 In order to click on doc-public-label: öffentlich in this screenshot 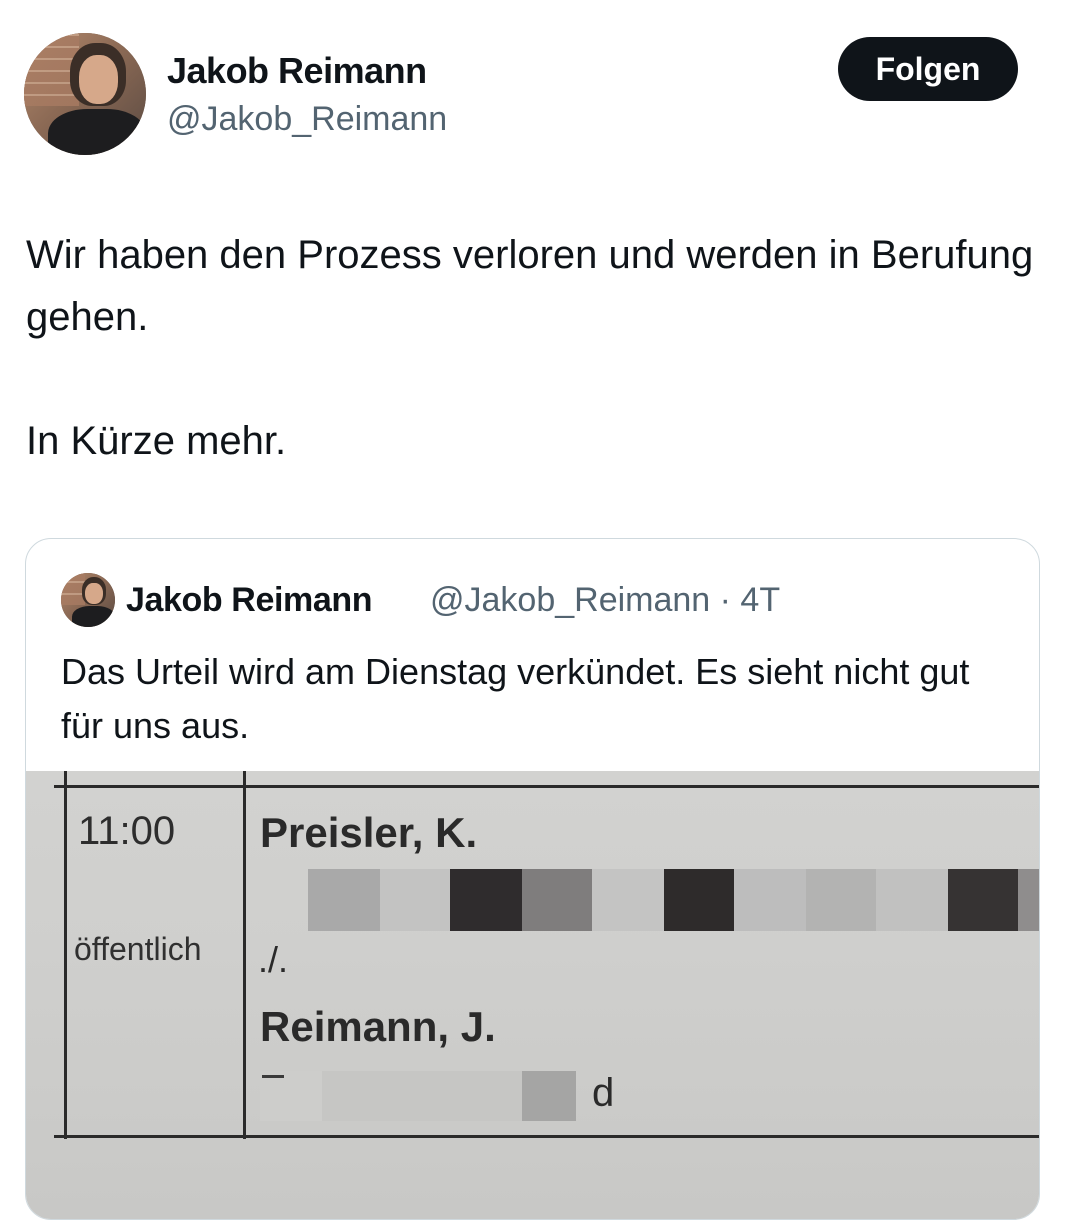, I will do `click(138, 949)`.